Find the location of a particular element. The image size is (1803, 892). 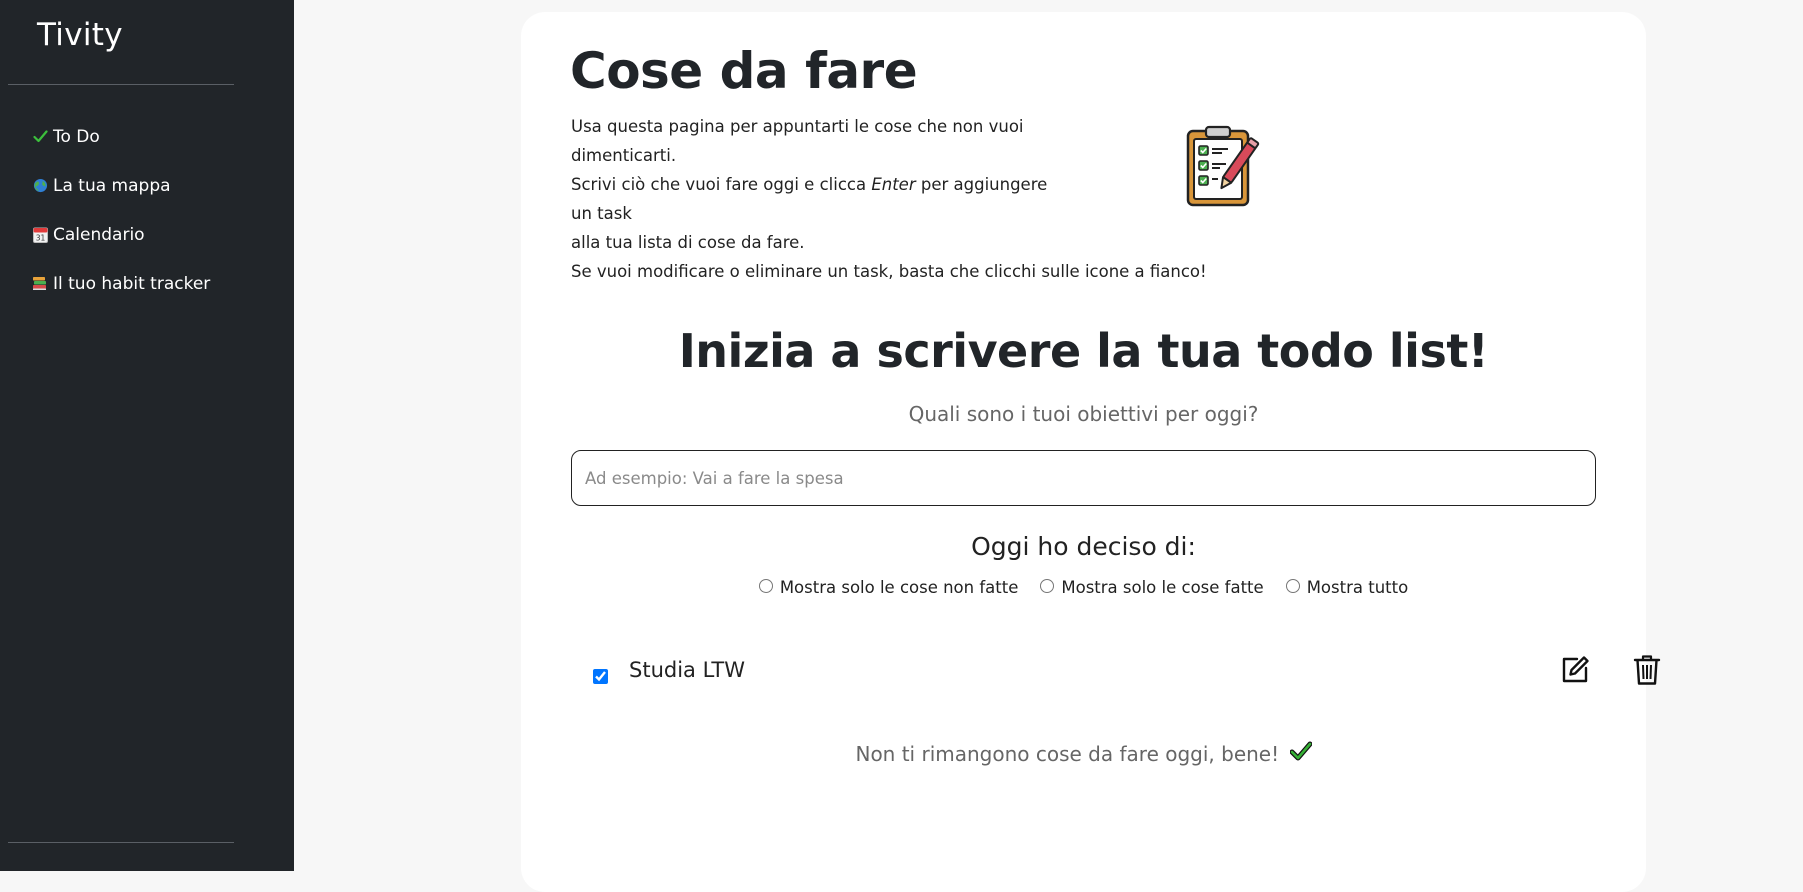

edit-icon is located at coordinates (1575, 670).